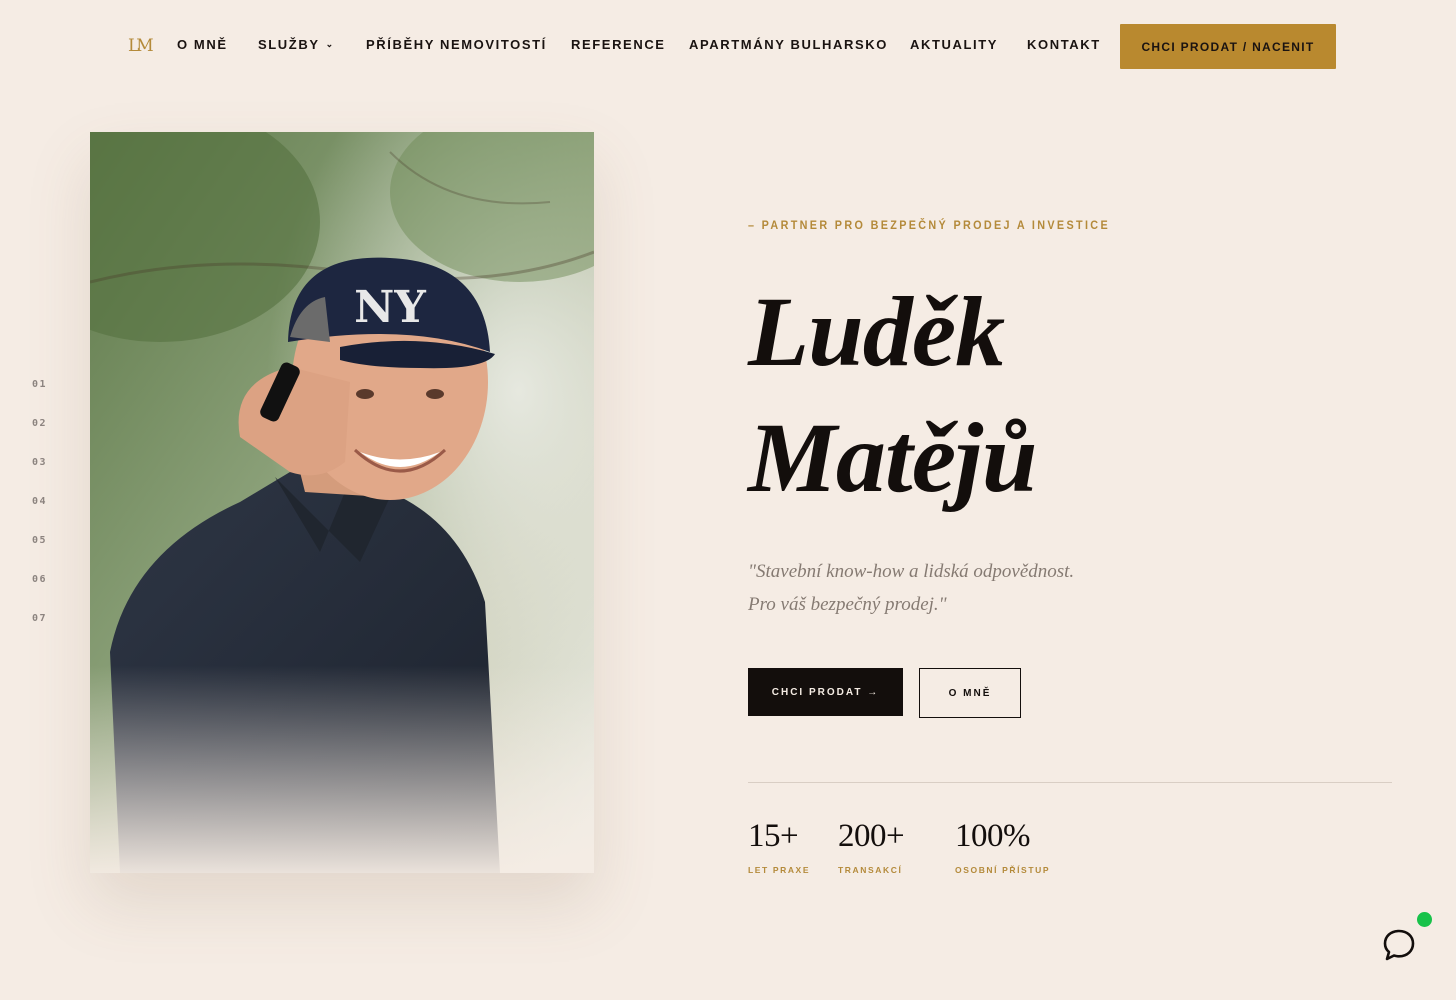 The width and height of the screenshot is (1456, 1000). I want to click on nav-item-pribehy-nemovitosti: PŘÍBĚHY NEMOVITOSTÍ, so click(456, 44).